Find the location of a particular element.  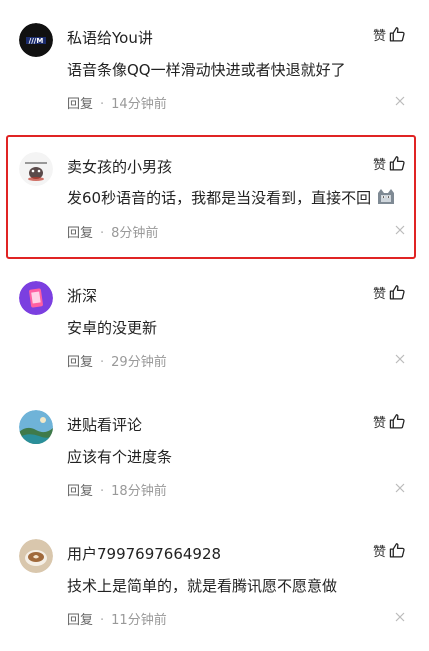

comment-text: 安卓的没更新 is located at coordinates (112, 328).